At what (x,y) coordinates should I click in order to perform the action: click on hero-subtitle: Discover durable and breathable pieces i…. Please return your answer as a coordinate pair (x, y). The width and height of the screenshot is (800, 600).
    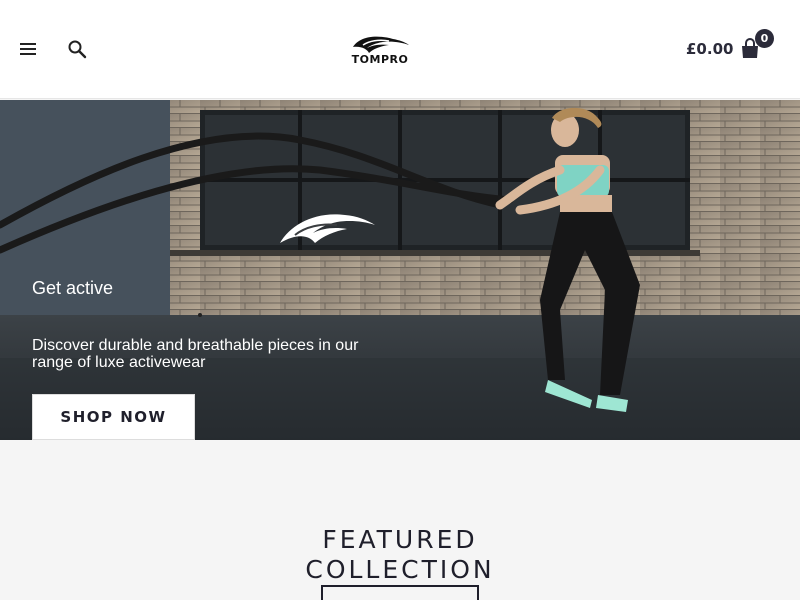
    Looking at the image, I should click on (195, 354).